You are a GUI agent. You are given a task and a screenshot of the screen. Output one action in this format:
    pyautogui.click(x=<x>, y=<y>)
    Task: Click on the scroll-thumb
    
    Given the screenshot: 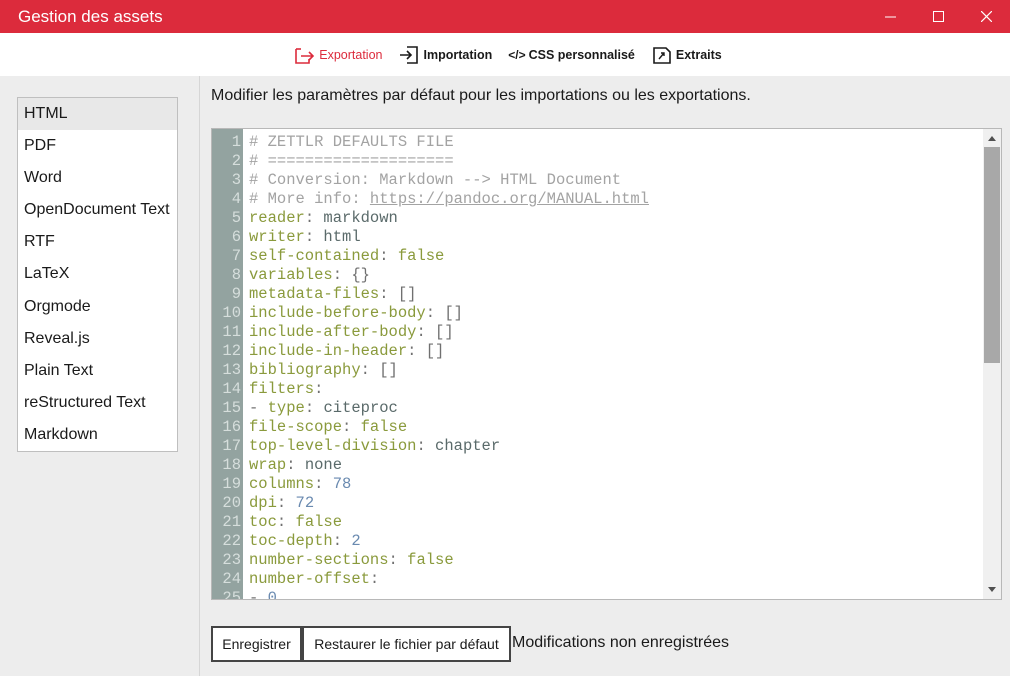 What is the action you would take?
    pyautogui.click(x=992, y=255)
    